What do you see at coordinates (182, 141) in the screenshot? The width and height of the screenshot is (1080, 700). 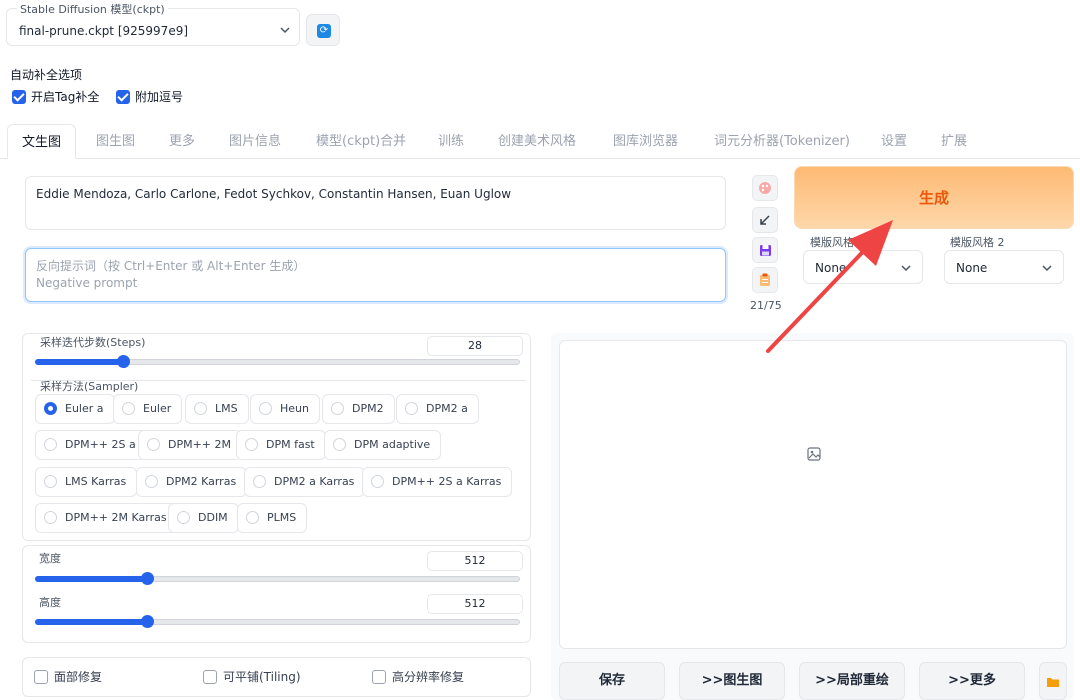 I see `tab-extras: 更多` at bounding box center [182, 141].